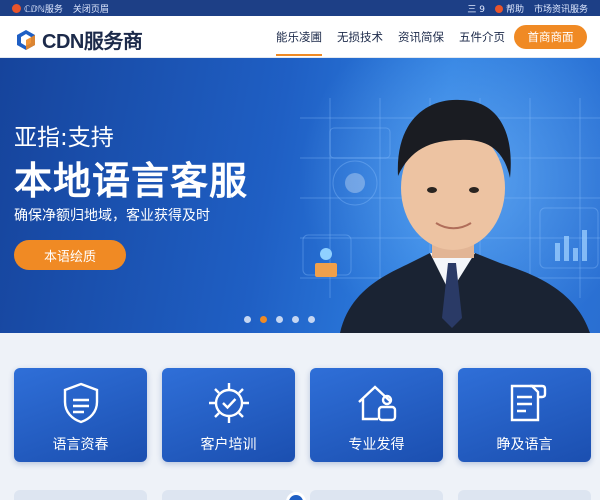 Image resolution: width=600 pixels, height=500 pixels. Describe the element at coordinates (112, 216) in the screenshot. I see `hero-description: 确保净额归地域，客业获得及时` at that location.